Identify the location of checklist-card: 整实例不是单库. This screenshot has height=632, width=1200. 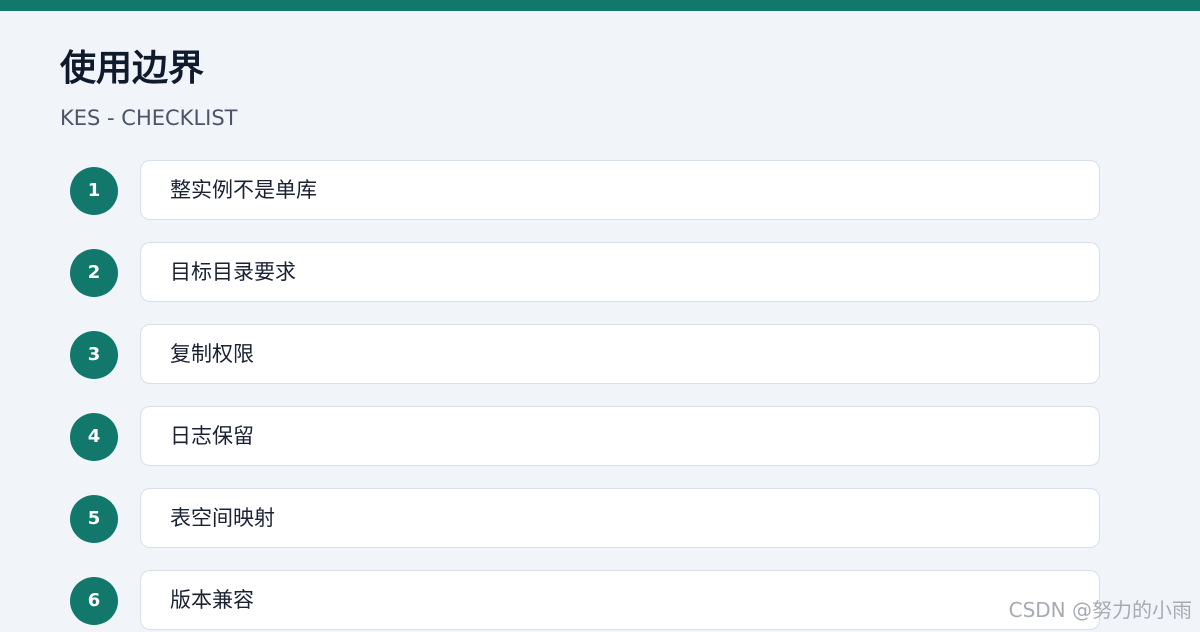
(620, 190).